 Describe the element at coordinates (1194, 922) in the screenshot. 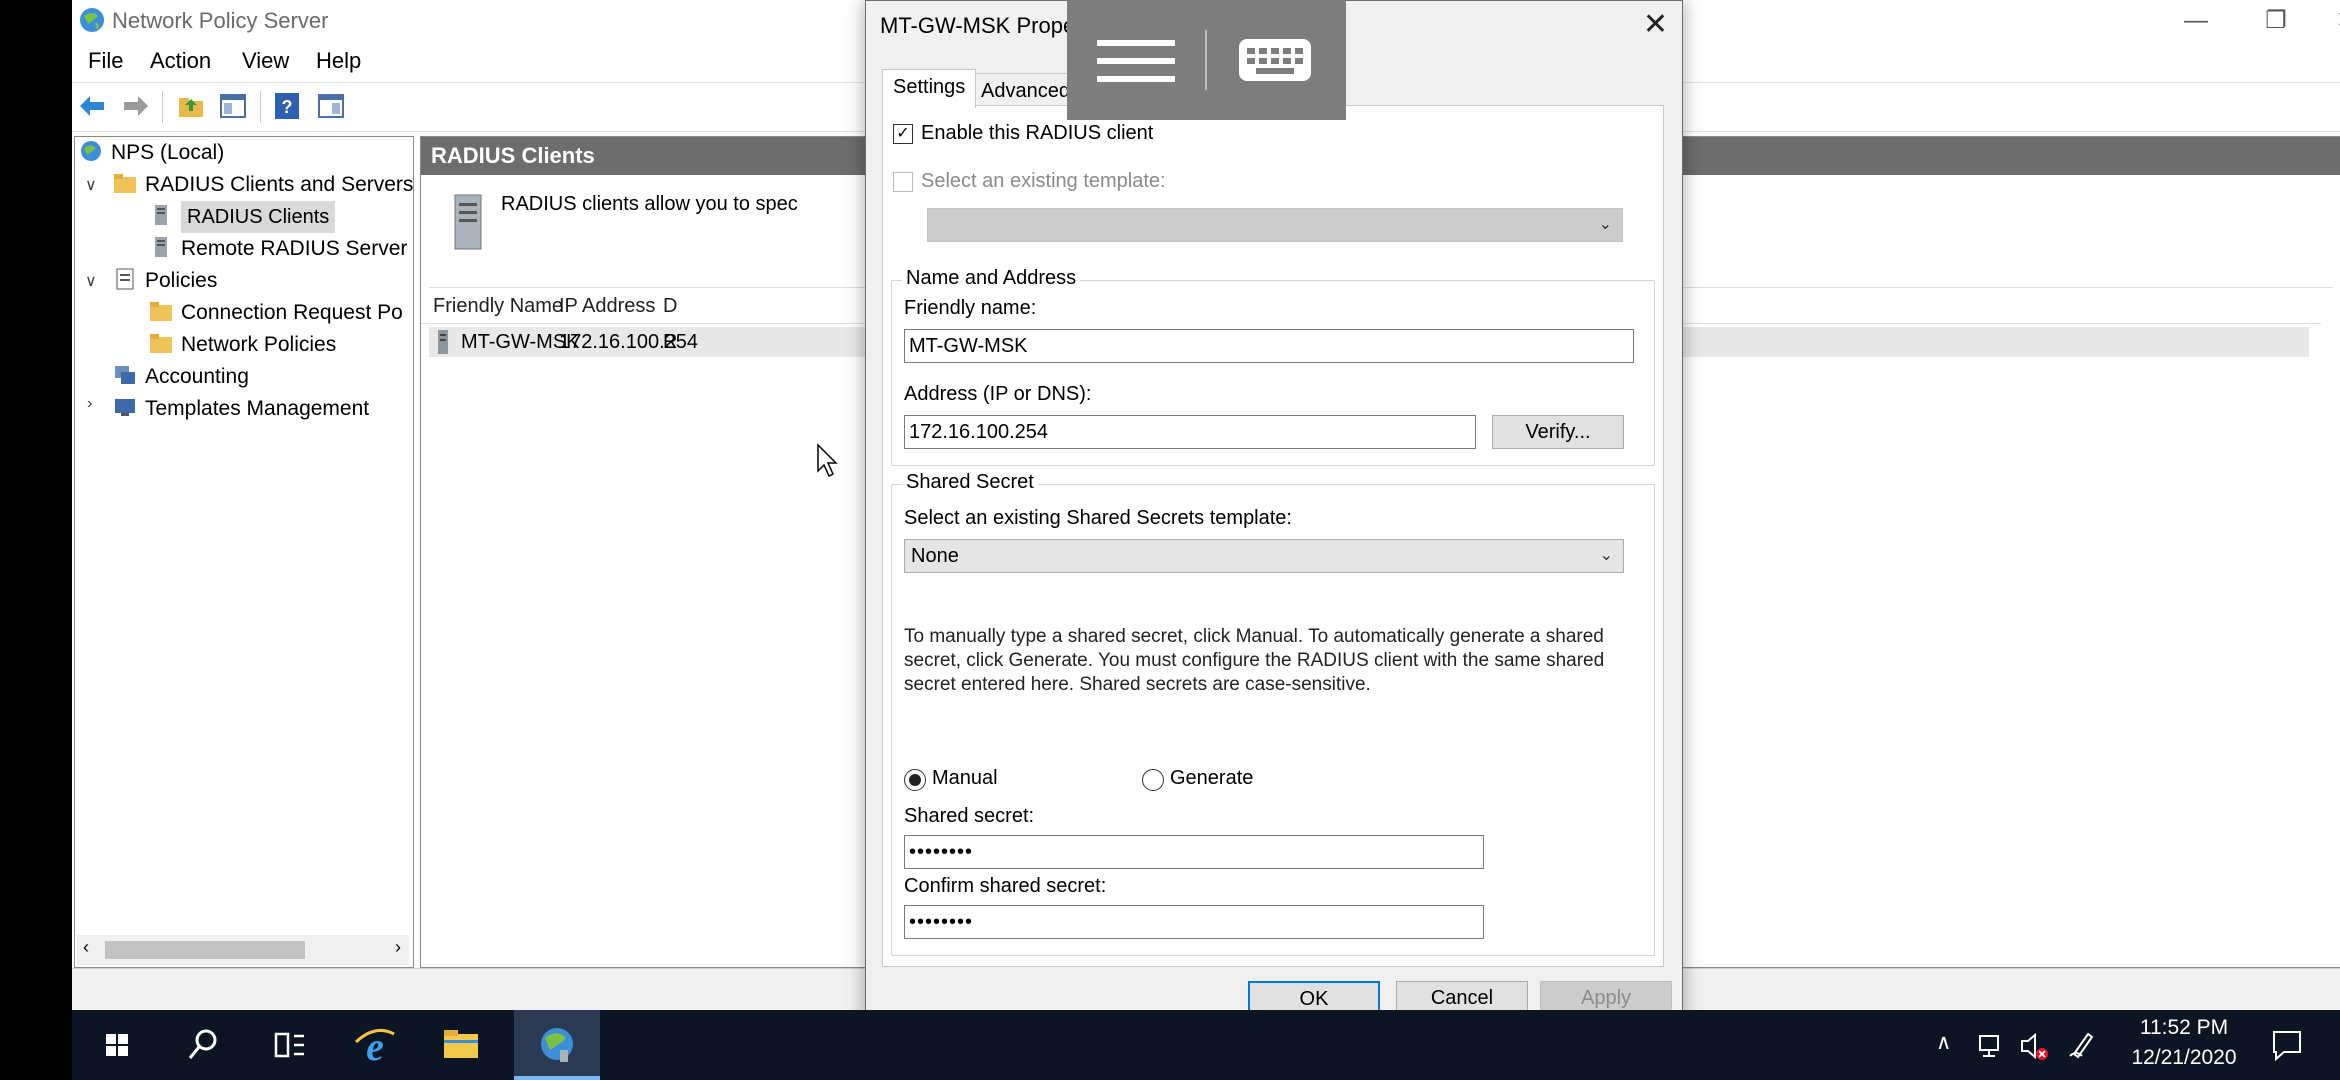

I see `confirm-secret-input: ••••••••` at that location.